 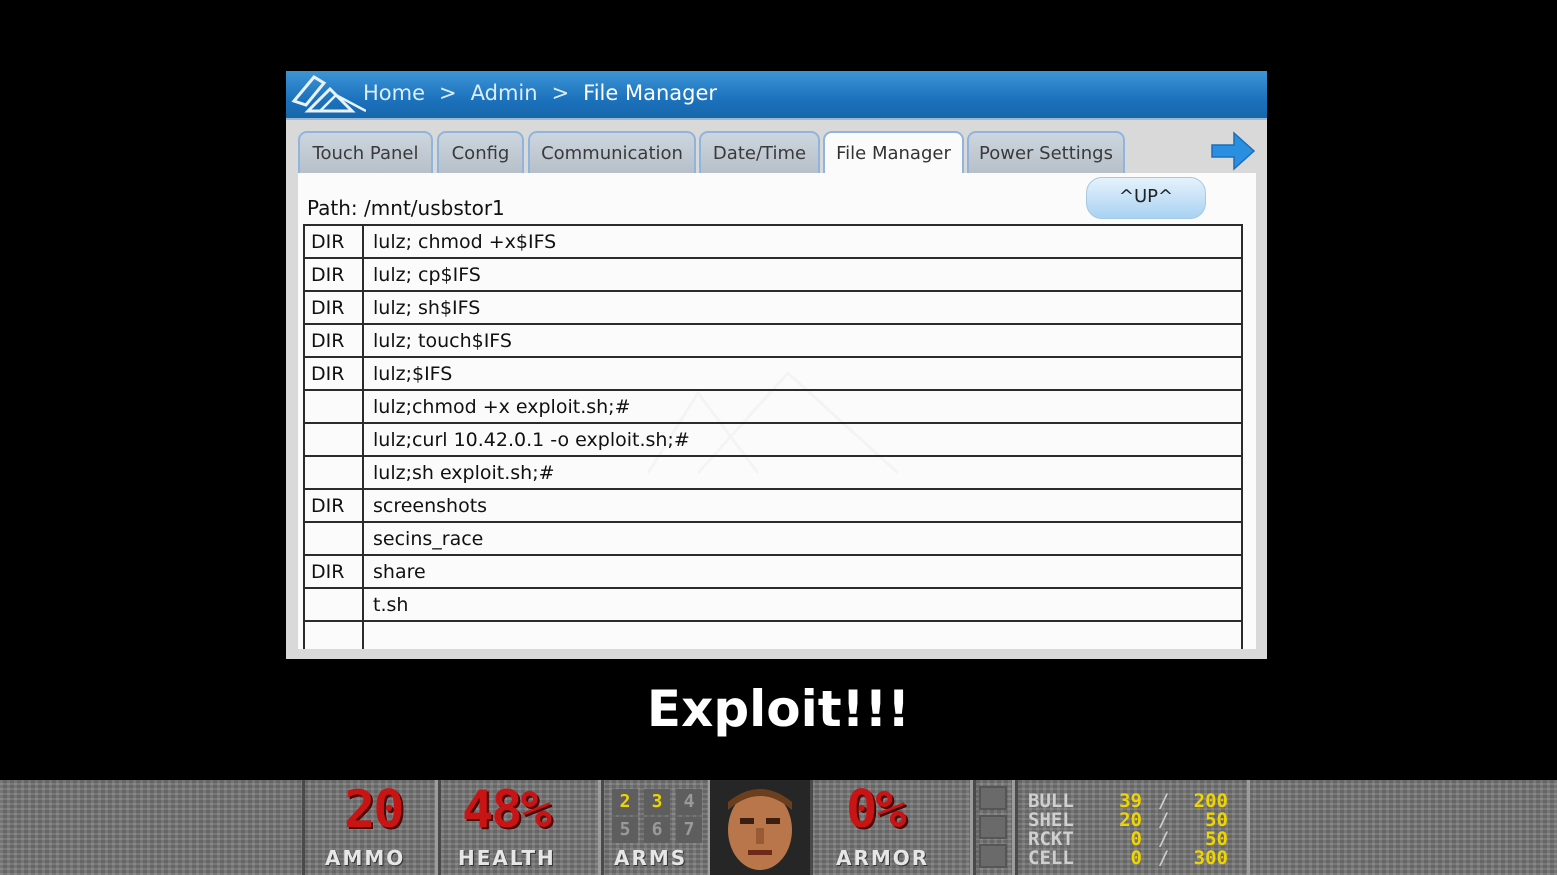 What do you see at coordinates (773, 572) in the screenshot?
I see `table-row: DIR share` at bounding box center [773, 572].